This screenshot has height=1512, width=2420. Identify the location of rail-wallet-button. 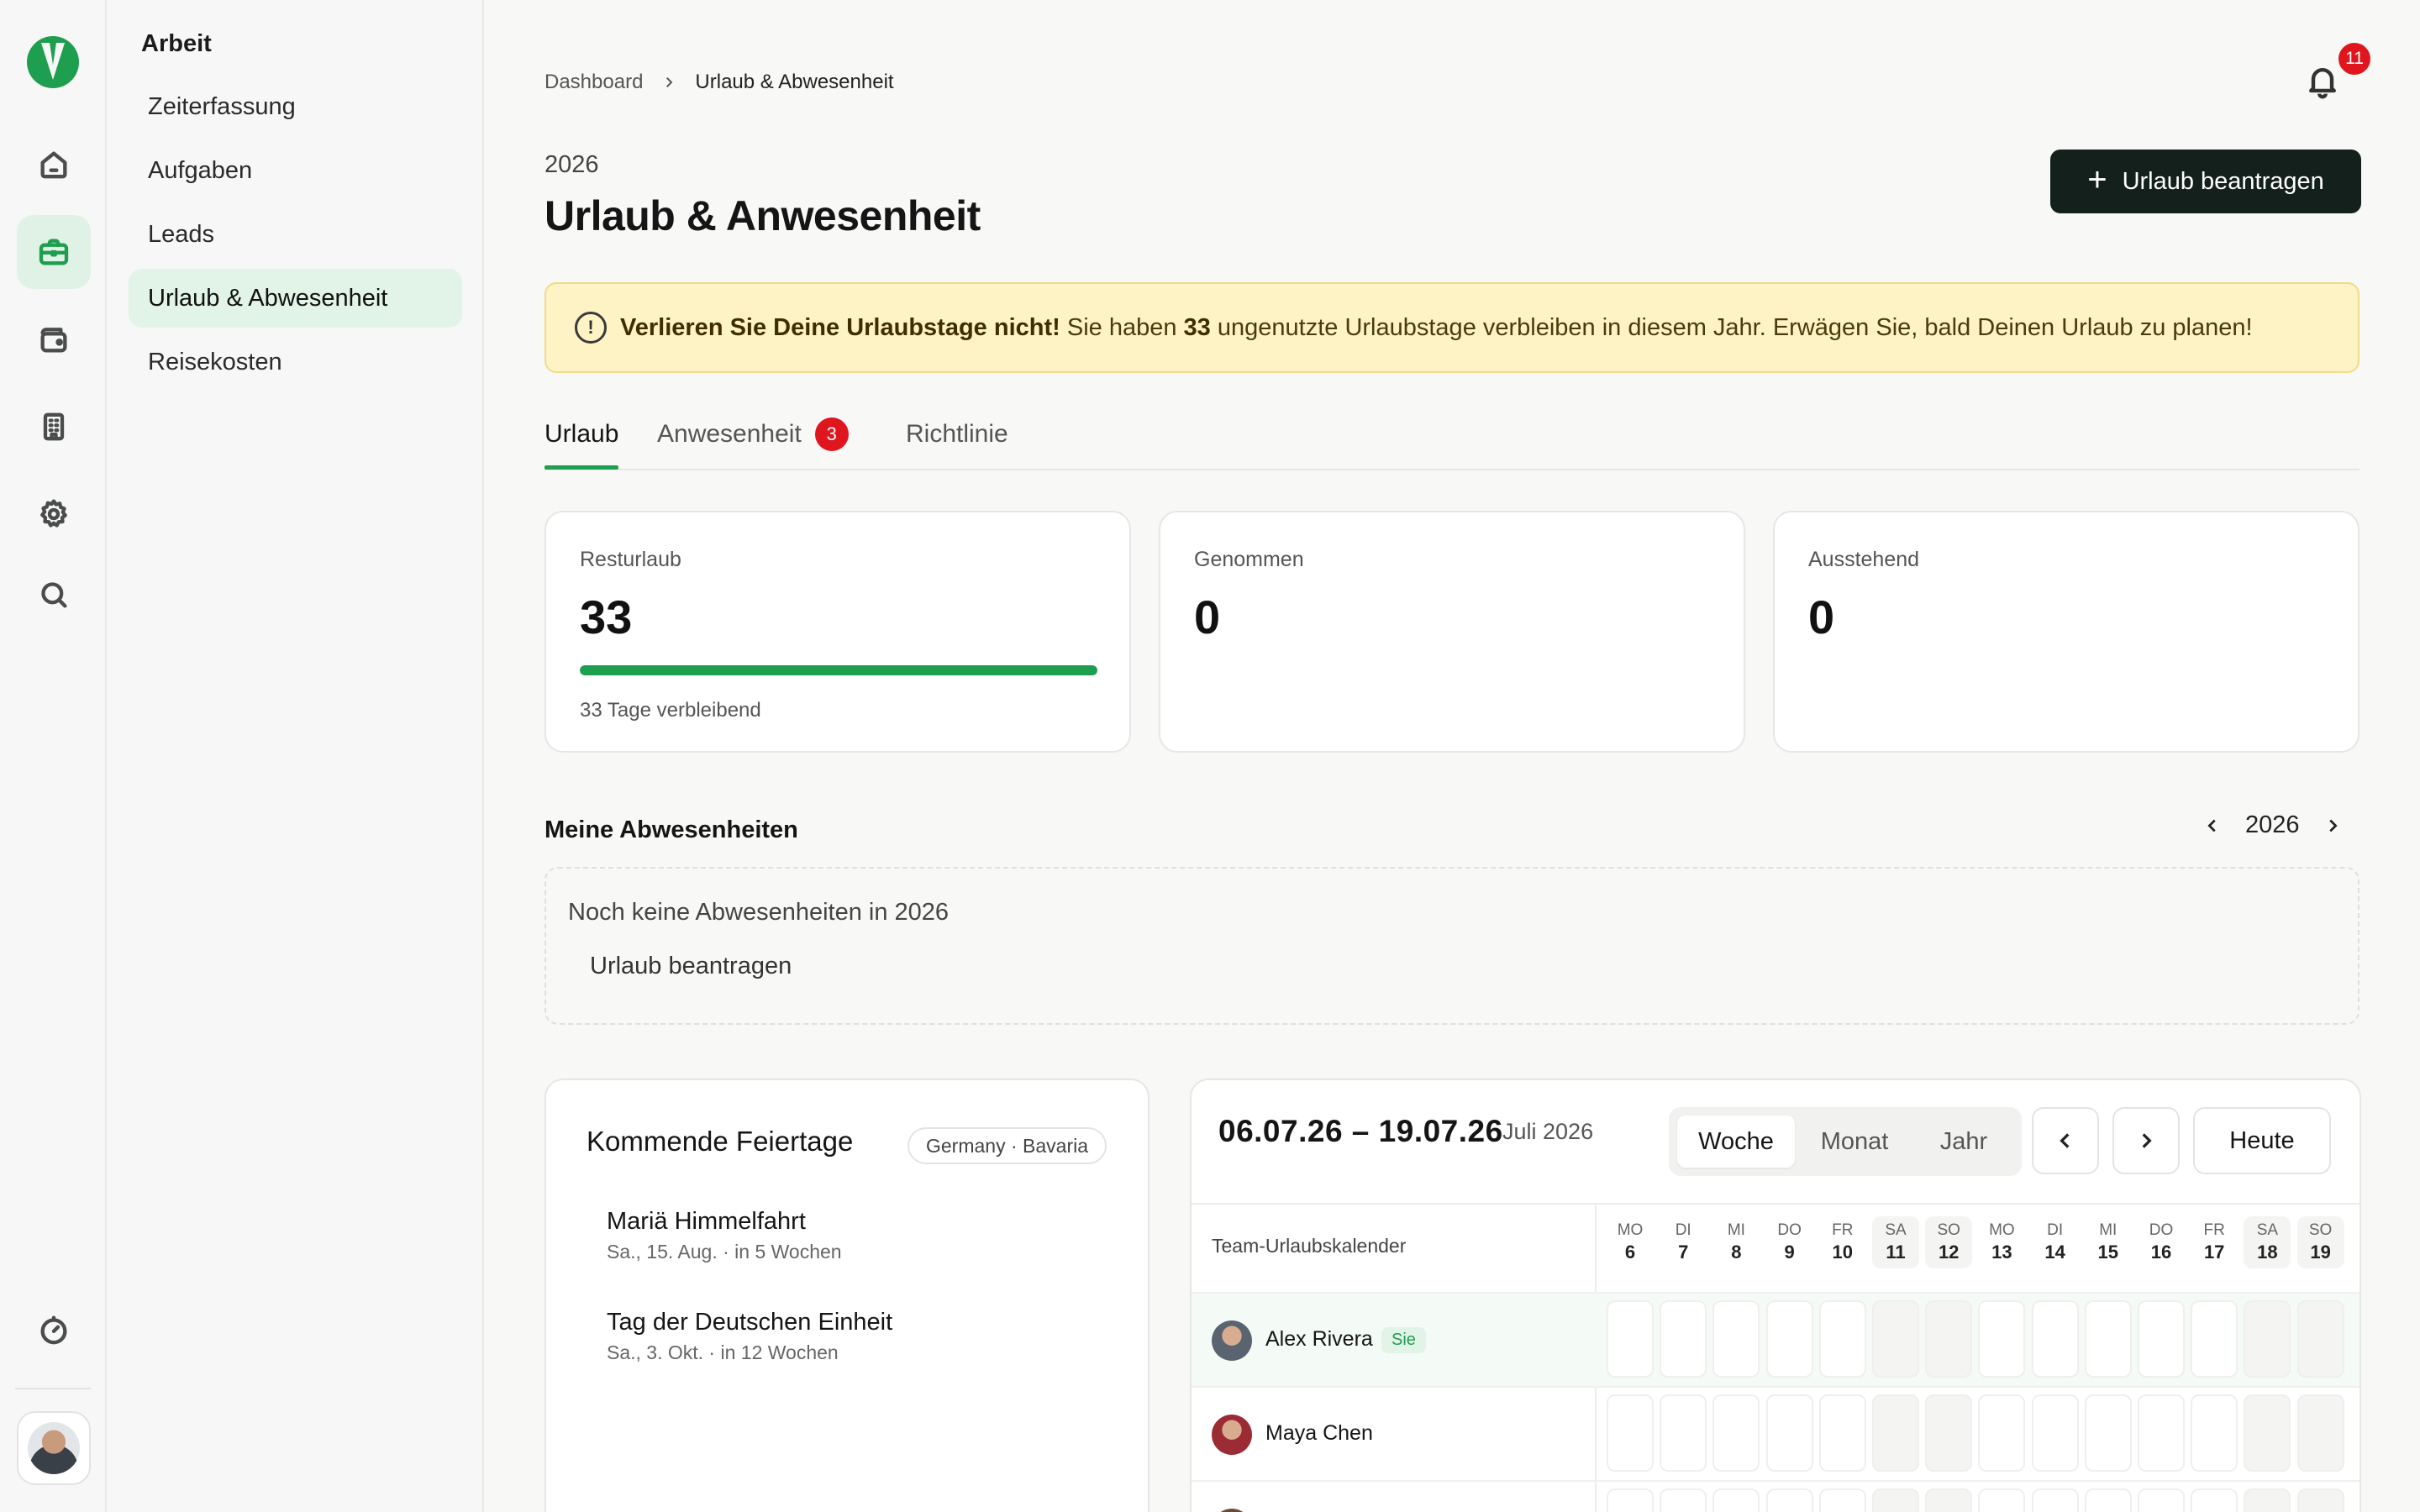
(54, 339).